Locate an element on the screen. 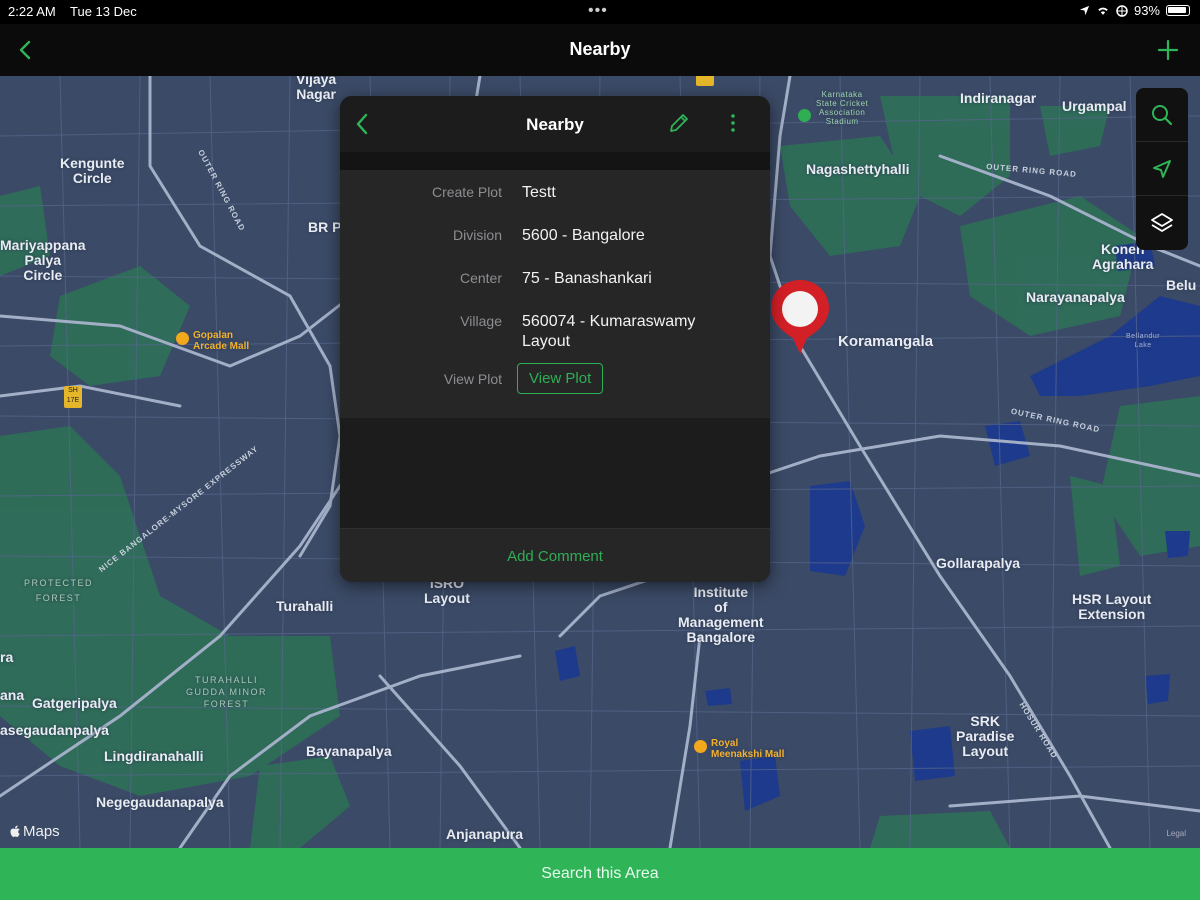  map-label-belu: Belu is located at coordinates (1181, 285).